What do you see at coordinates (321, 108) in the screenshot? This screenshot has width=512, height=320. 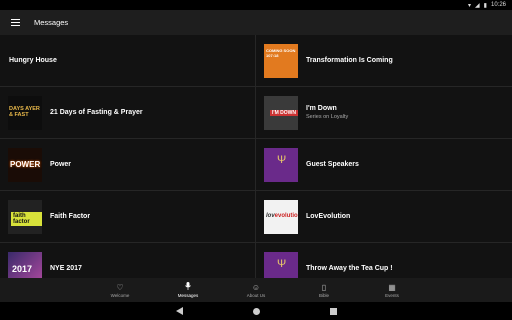 I see `item-title: I'm Down` at bounding box center [321, 108].